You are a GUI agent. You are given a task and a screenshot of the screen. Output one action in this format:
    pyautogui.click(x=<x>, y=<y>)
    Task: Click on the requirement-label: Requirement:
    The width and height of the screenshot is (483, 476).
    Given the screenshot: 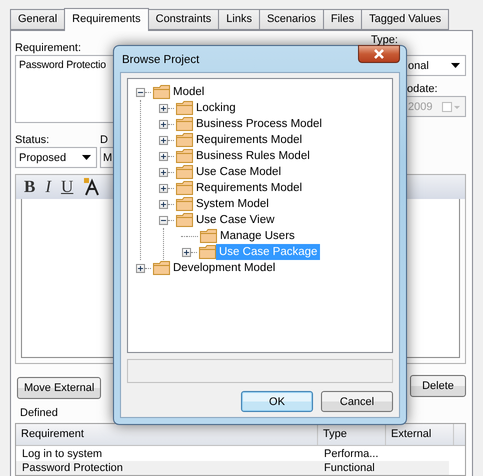 What is the action you would take?
    pyautogui.click(x=48, y=48)
    